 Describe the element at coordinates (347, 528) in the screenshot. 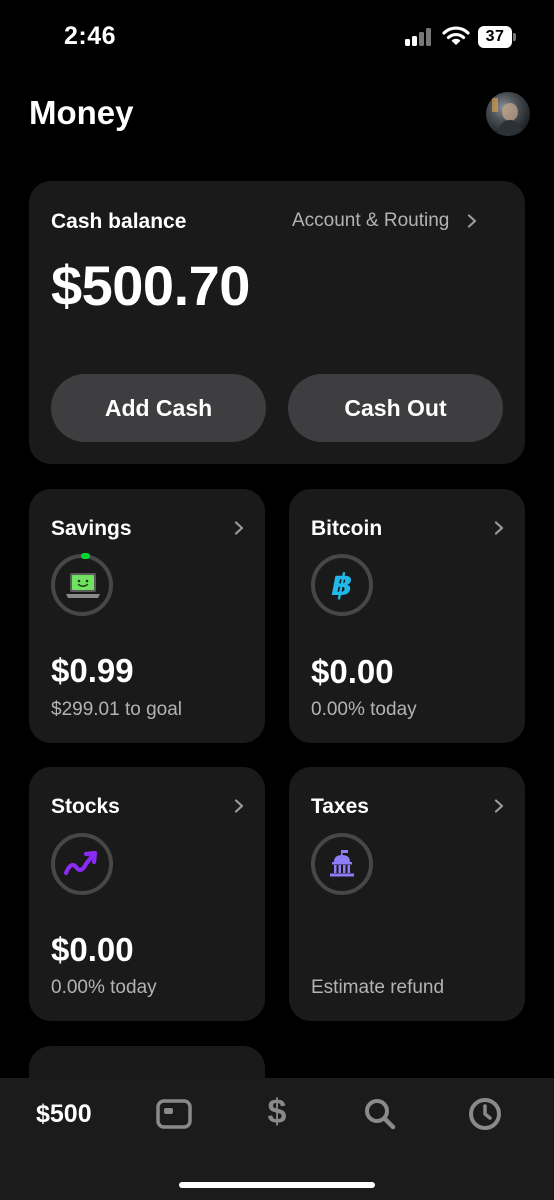

I see `bitcoin-label: Bitcoin` at that location.